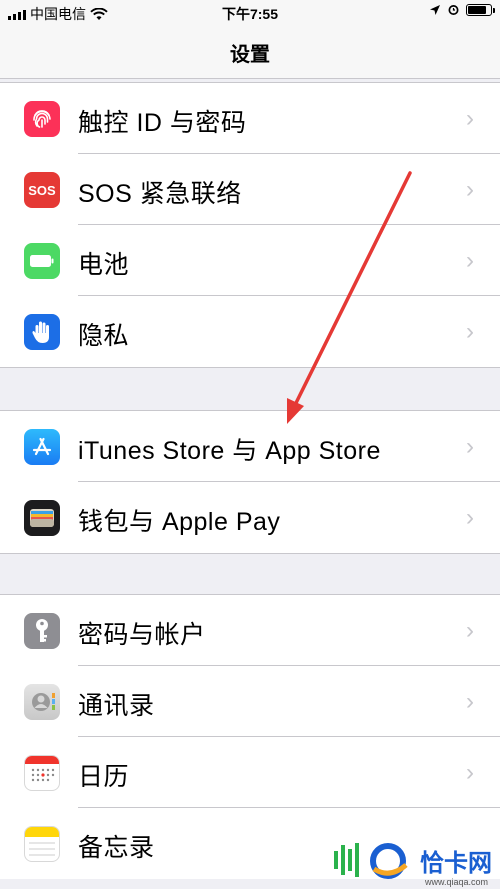  Describe the element at coordinates (456, 863) in the screenshot. I see `watermark-text: 恰卡网` at that location.